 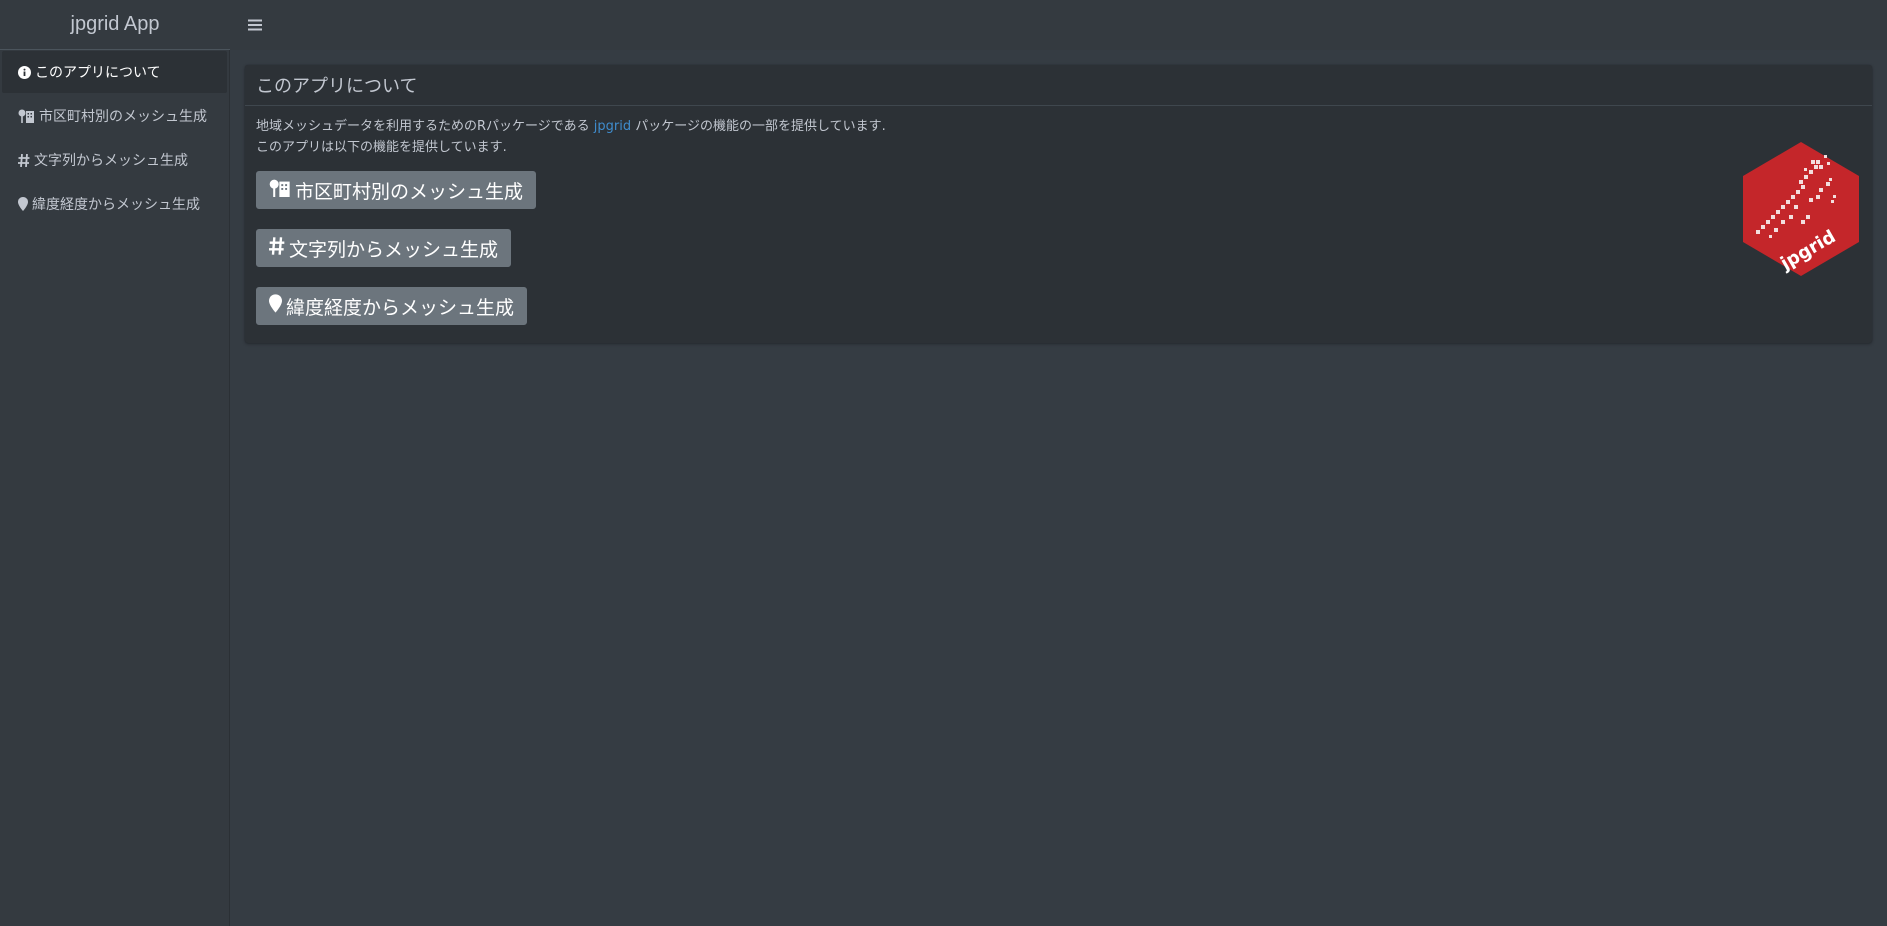 What do you see at coordinates (123, 117) in the screenshot?
I see `sidebar-item-label: 市区町村別のメッシュ生成` at bounding box center [123, 117].